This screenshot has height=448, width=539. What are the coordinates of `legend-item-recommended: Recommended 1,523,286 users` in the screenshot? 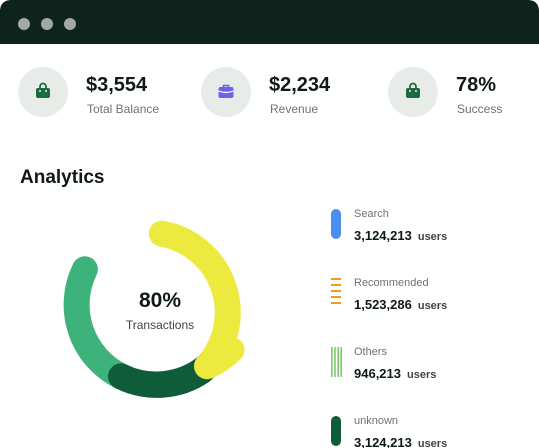 It's located at (434, 302).